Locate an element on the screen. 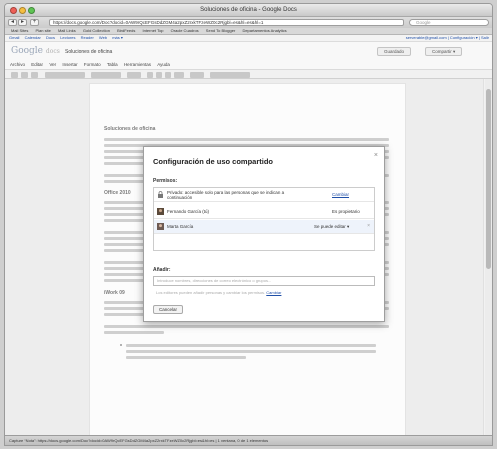 This screenshot has height=449, width=497. saved-status-button: Guardado is located at coordinates (394, 51).